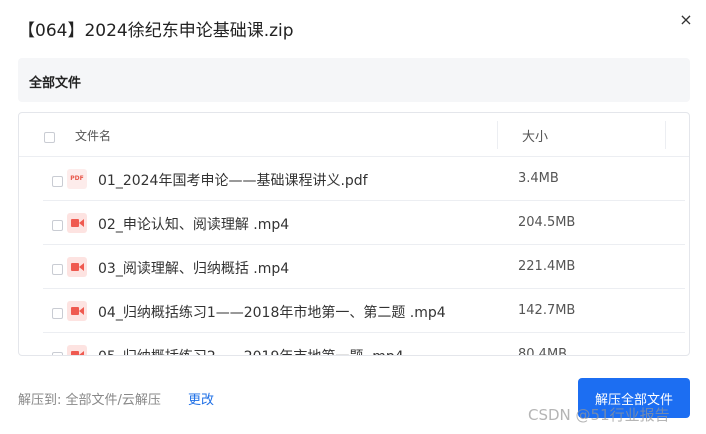 This screenshot has width=706, height=434. I want to click on close-icon: ×, so click(686, 20).